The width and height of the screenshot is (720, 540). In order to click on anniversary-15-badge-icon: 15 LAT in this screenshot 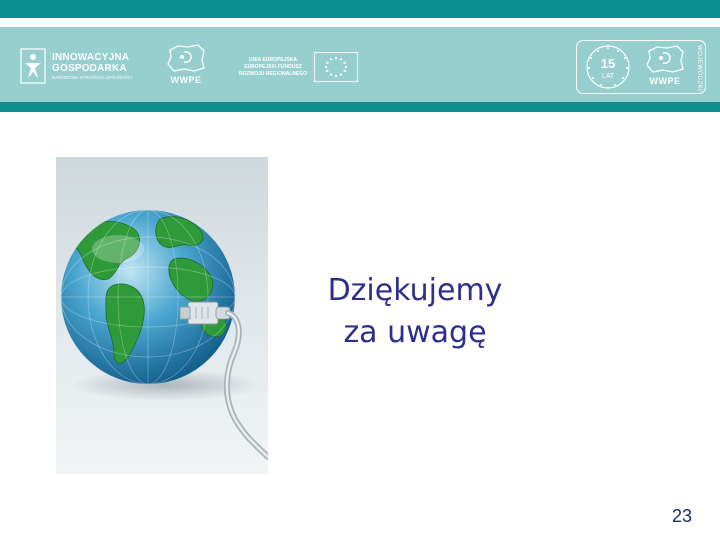, I will do `click(608, 67)`.